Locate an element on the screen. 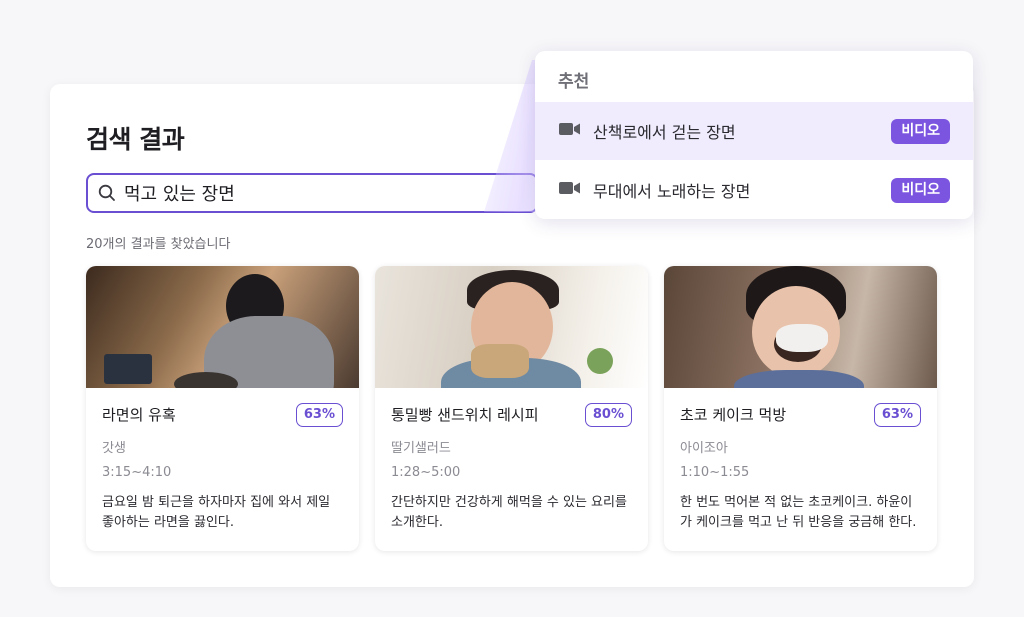  card-description: 금요일 밤 퇴근을 하자마자 집에 와서 제일 좋아하는 라면을 끓인다. is located at coordinates (216, 512).